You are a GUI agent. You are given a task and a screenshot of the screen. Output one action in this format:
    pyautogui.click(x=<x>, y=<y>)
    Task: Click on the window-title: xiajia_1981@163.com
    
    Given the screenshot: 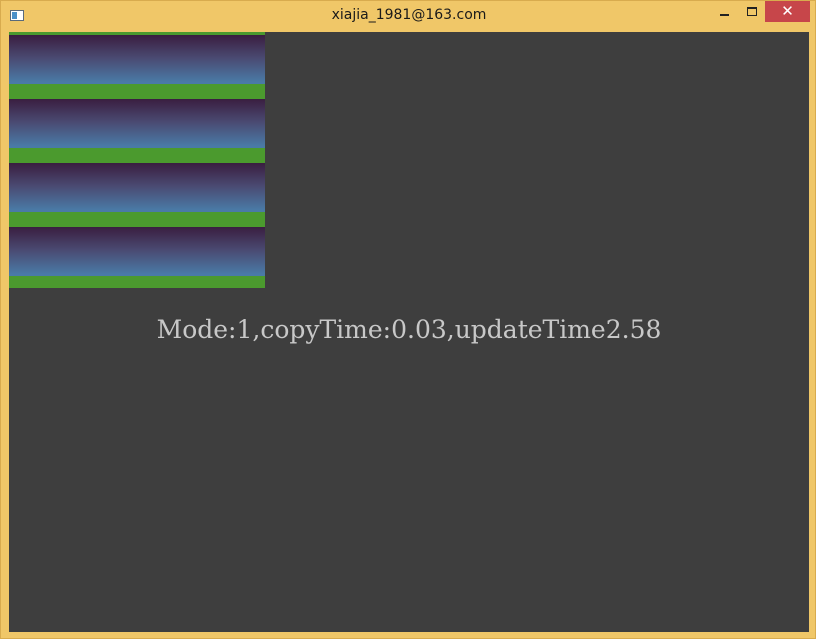 What is the action you would take?
    pyautogui.click(x=409, y=15)
    